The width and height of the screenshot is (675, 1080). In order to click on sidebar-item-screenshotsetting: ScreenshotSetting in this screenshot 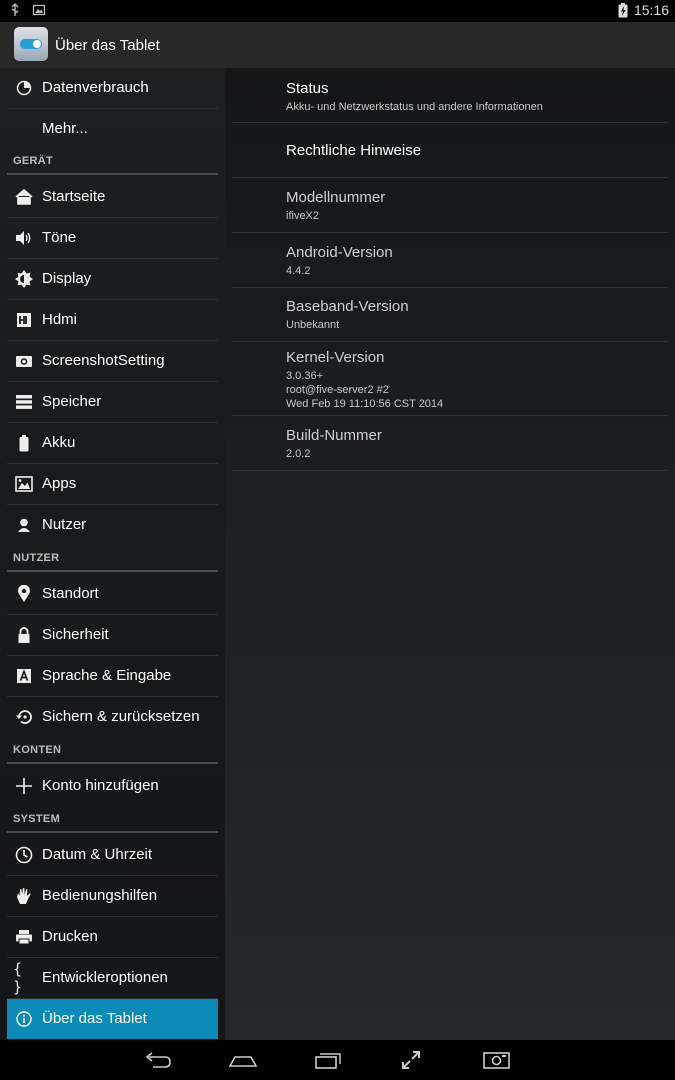, I will do `click(112, 361)`.